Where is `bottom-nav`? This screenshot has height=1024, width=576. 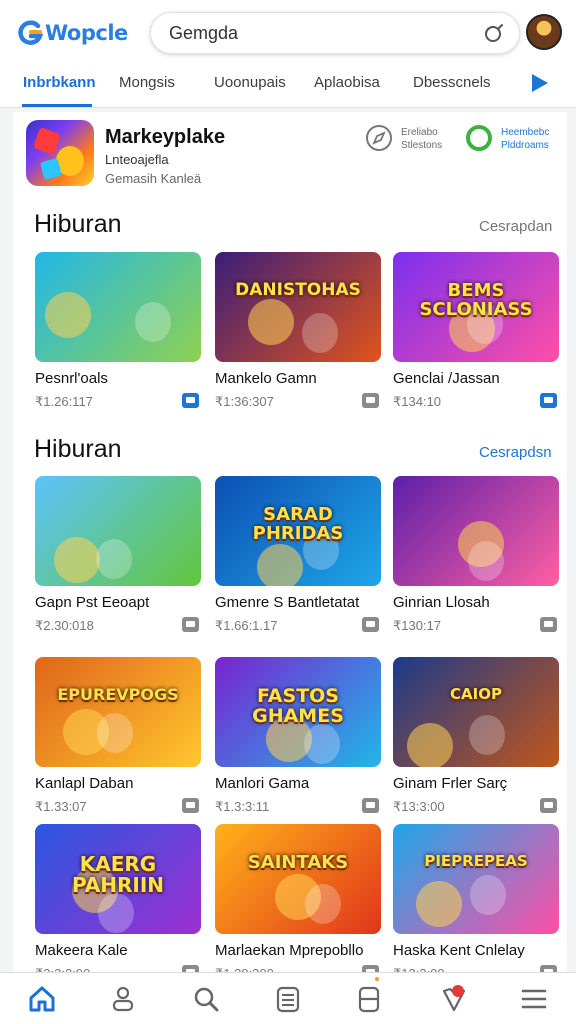
bottom-nav is located at coordinates (288, 998).